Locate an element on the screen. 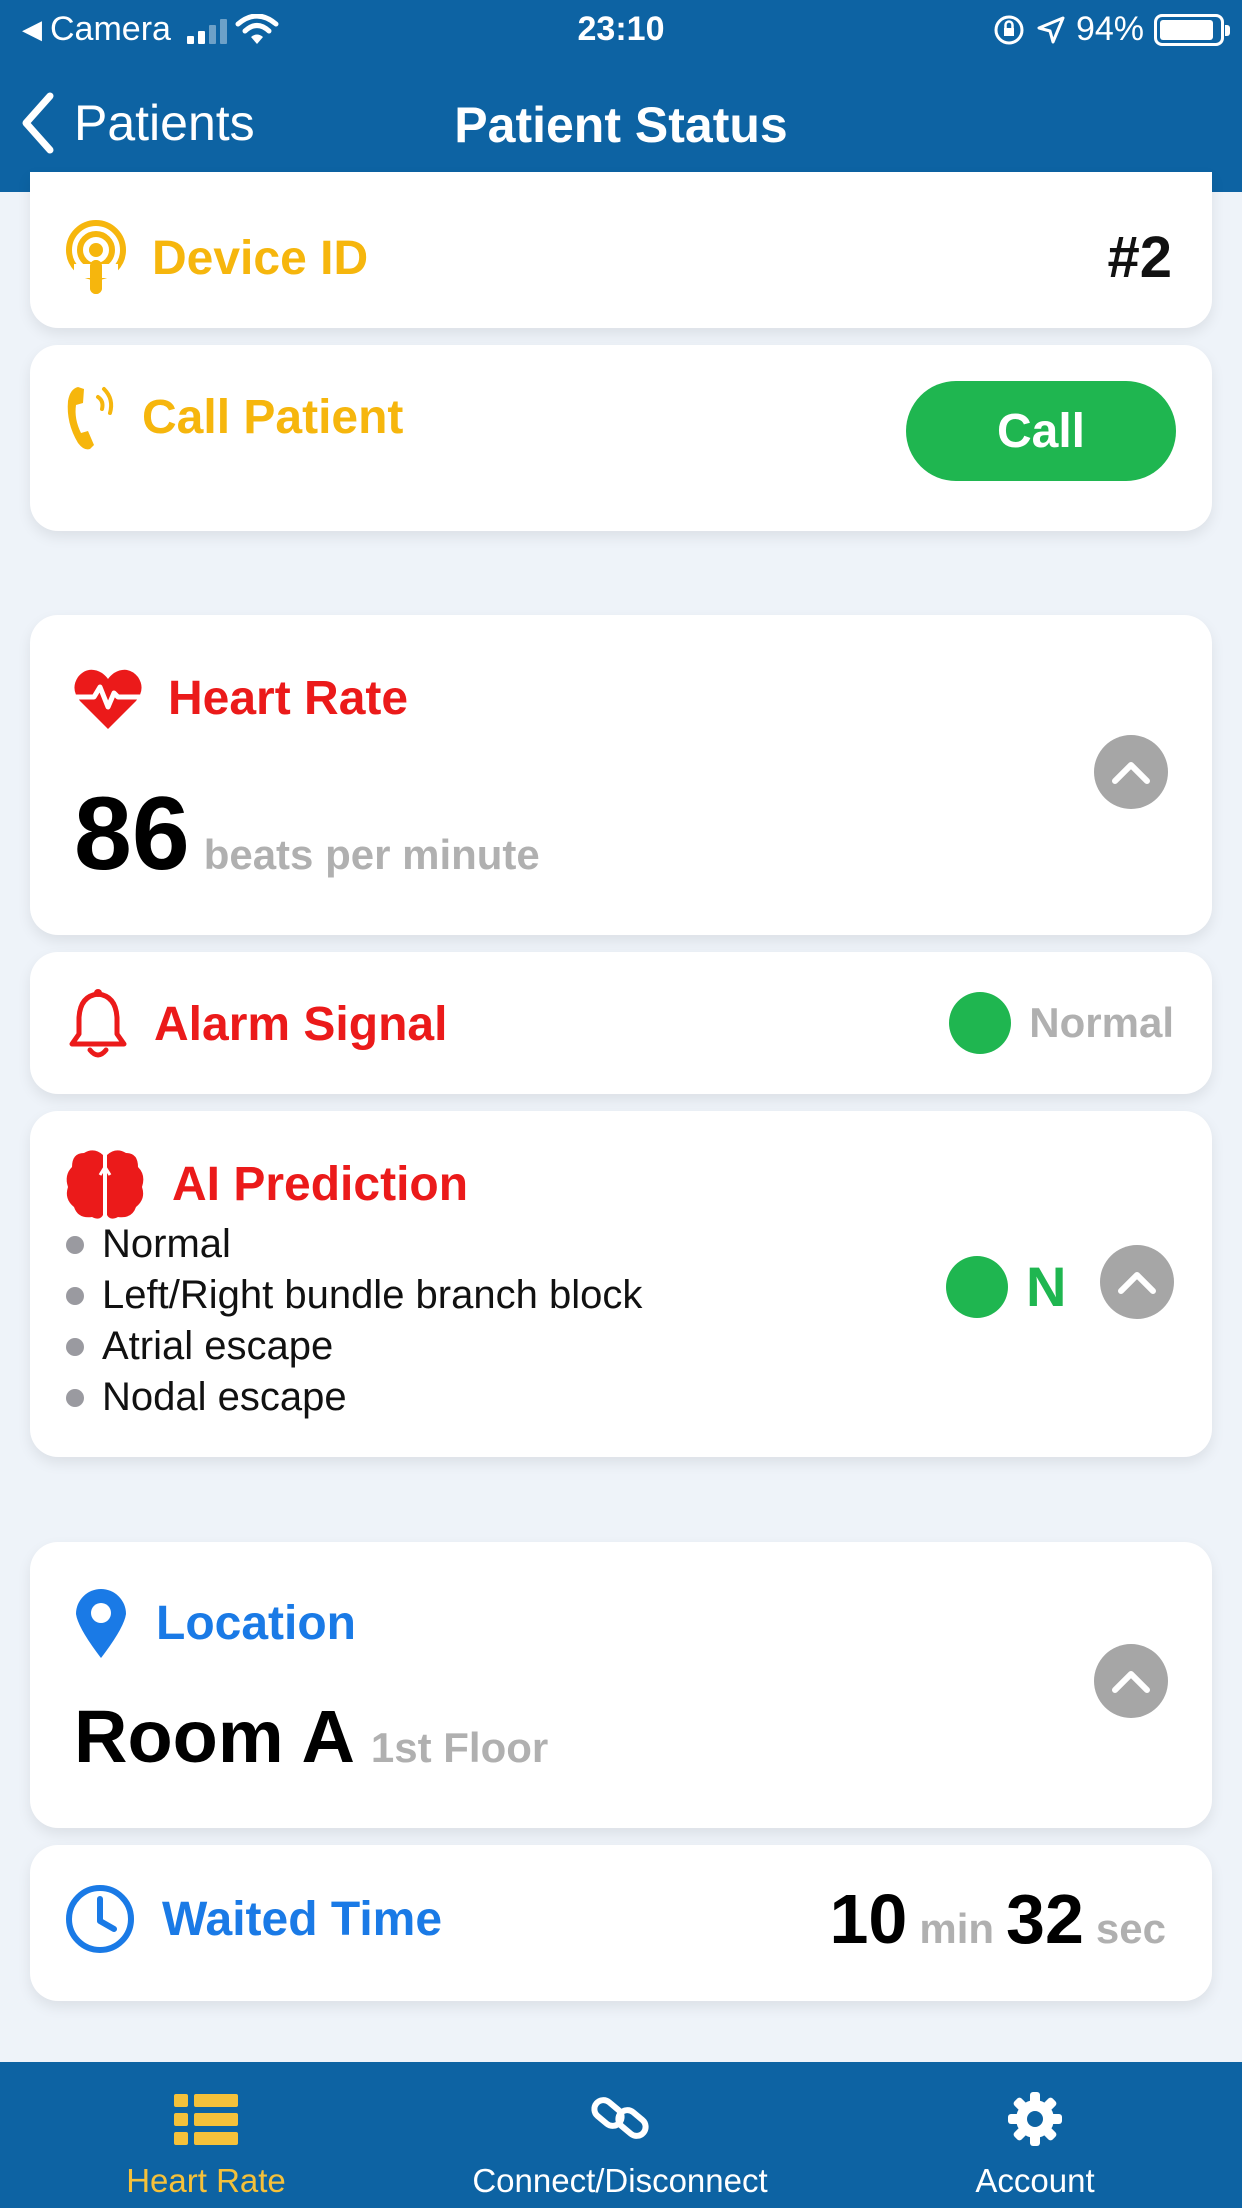 This screenshot has height=2208, width=1242. prediction-result: N is located at coordinates (1046, 1286).